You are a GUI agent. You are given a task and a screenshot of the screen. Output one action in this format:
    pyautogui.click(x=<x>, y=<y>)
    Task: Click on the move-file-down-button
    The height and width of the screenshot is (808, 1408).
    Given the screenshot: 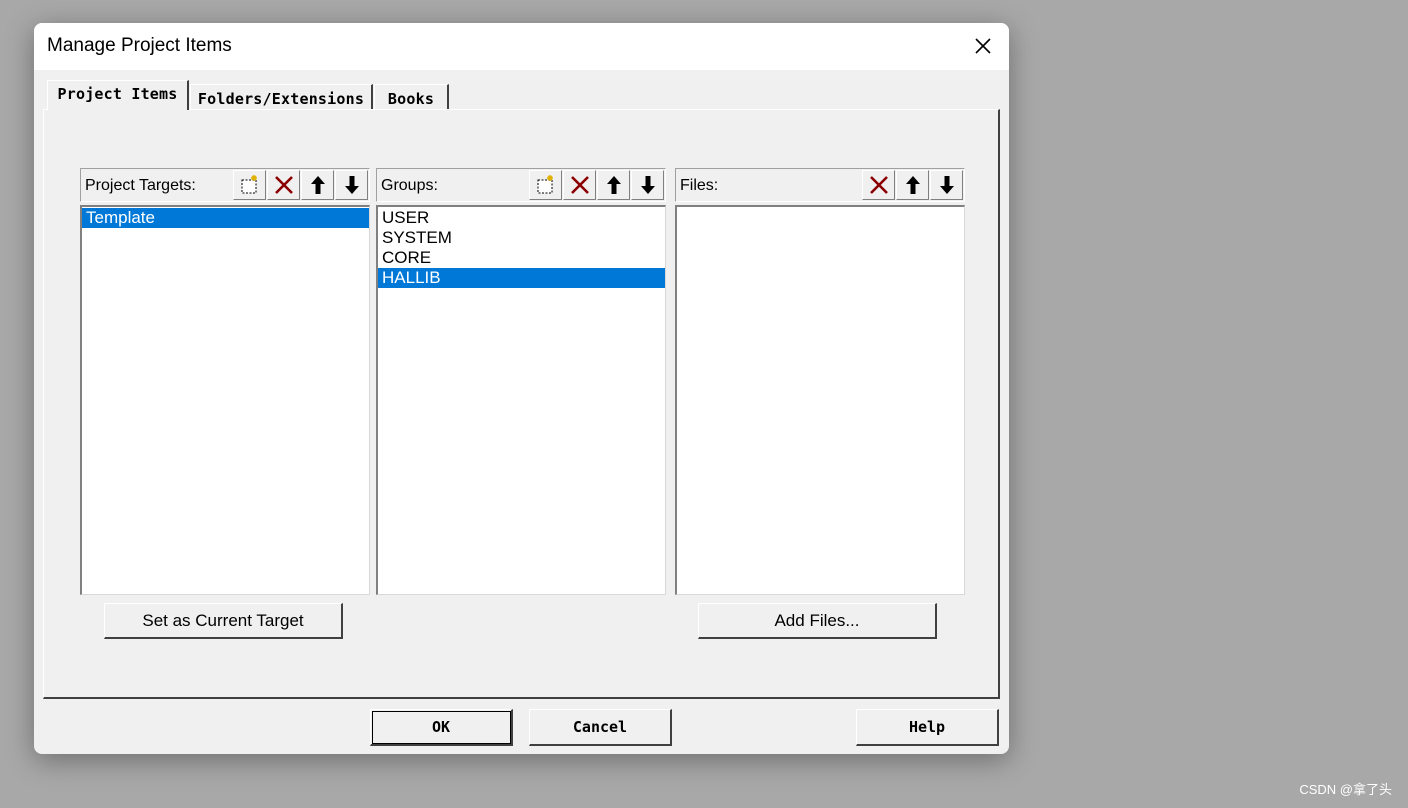 What is the action you would take?
    pyautogui.click(x=946, y=185)
    